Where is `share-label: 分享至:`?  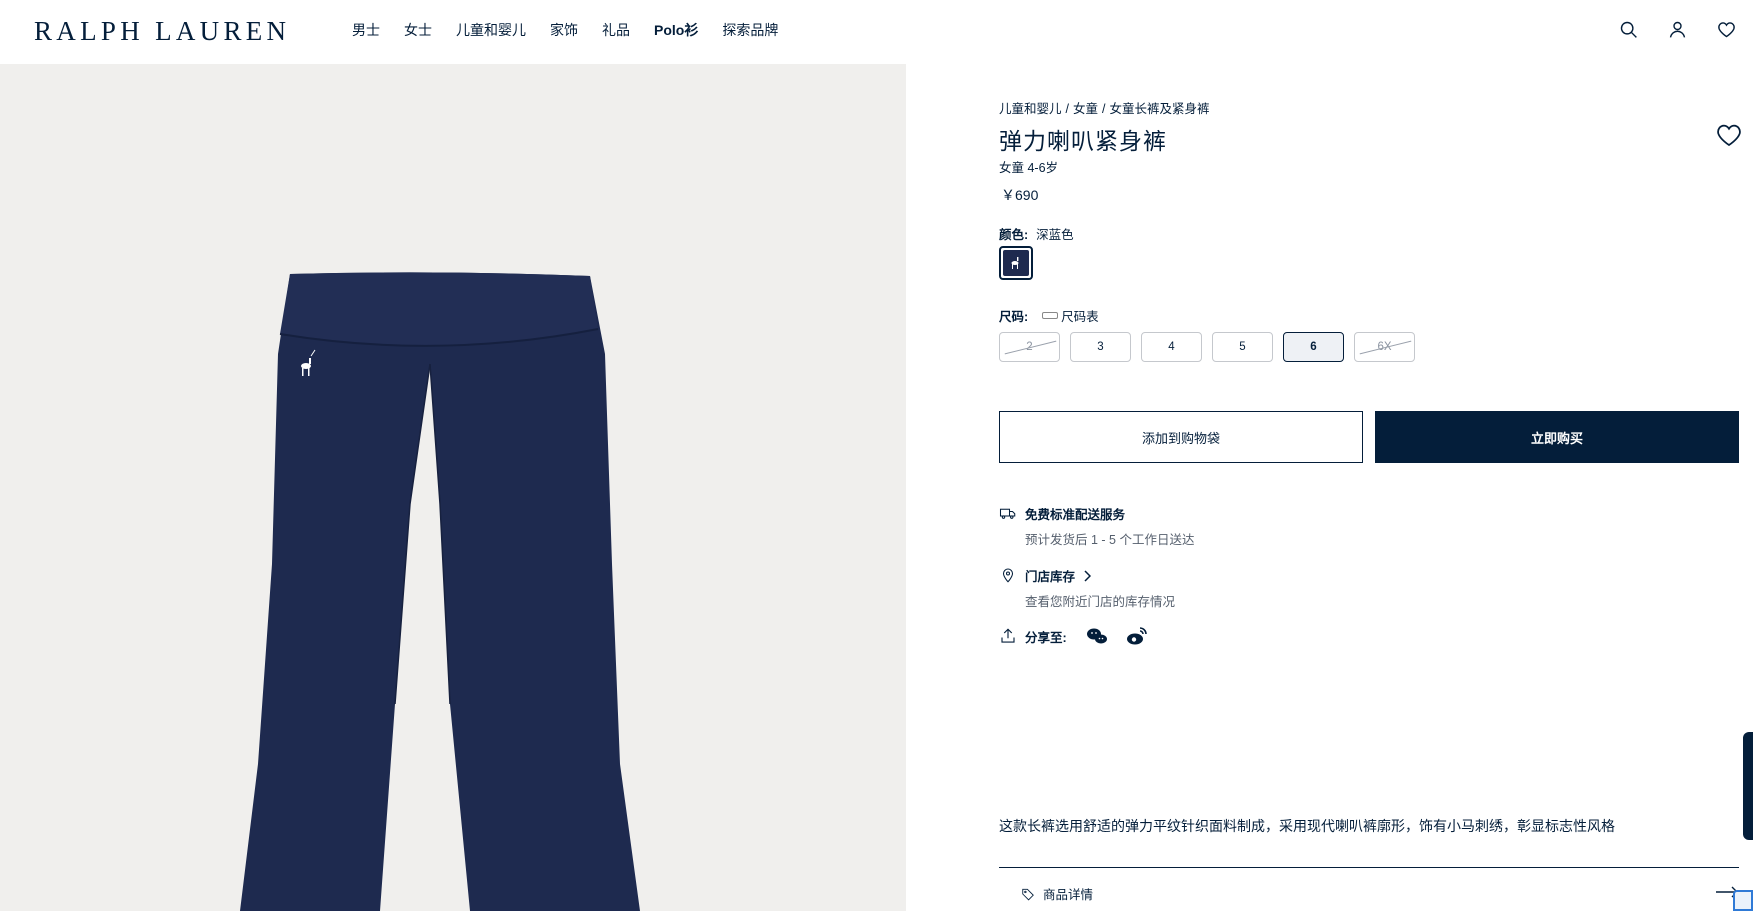
share-label: 分享至: is located at coordinates (1046, 637).